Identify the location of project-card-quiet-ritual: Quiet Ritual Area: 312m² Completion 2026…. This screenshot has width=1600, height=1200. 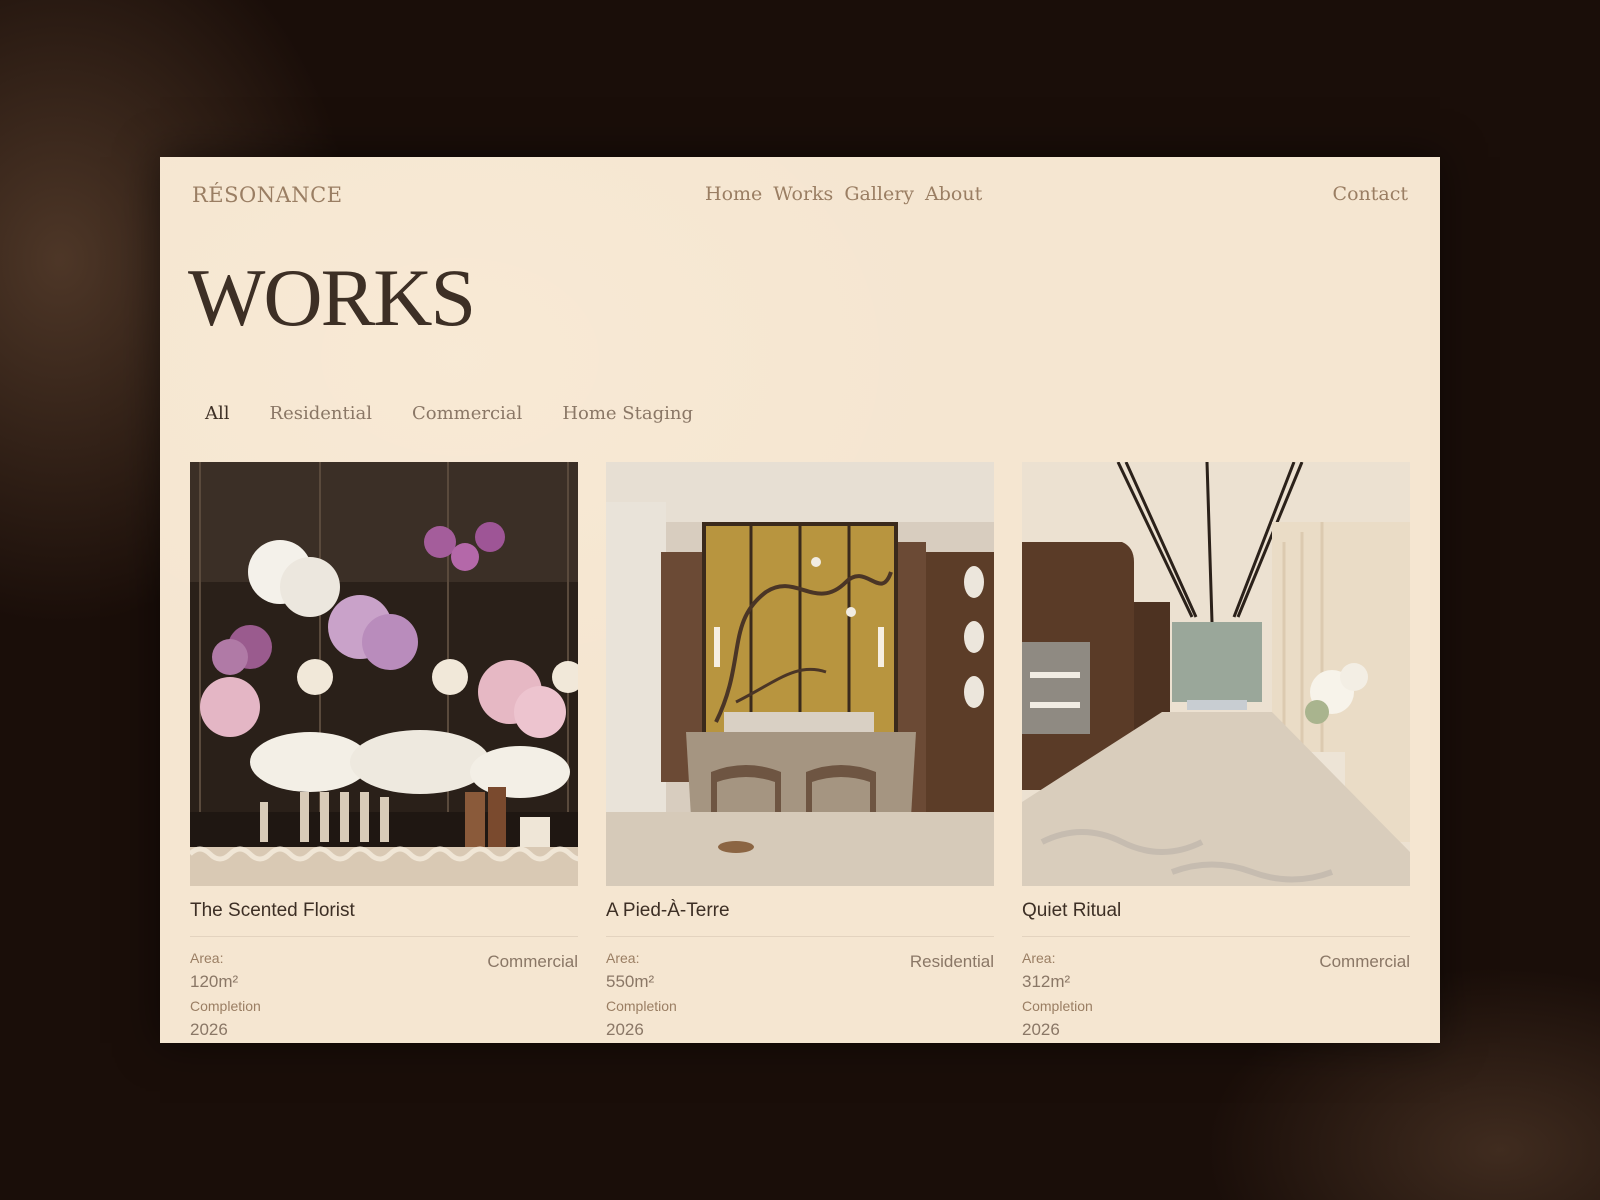
(1216, 752).